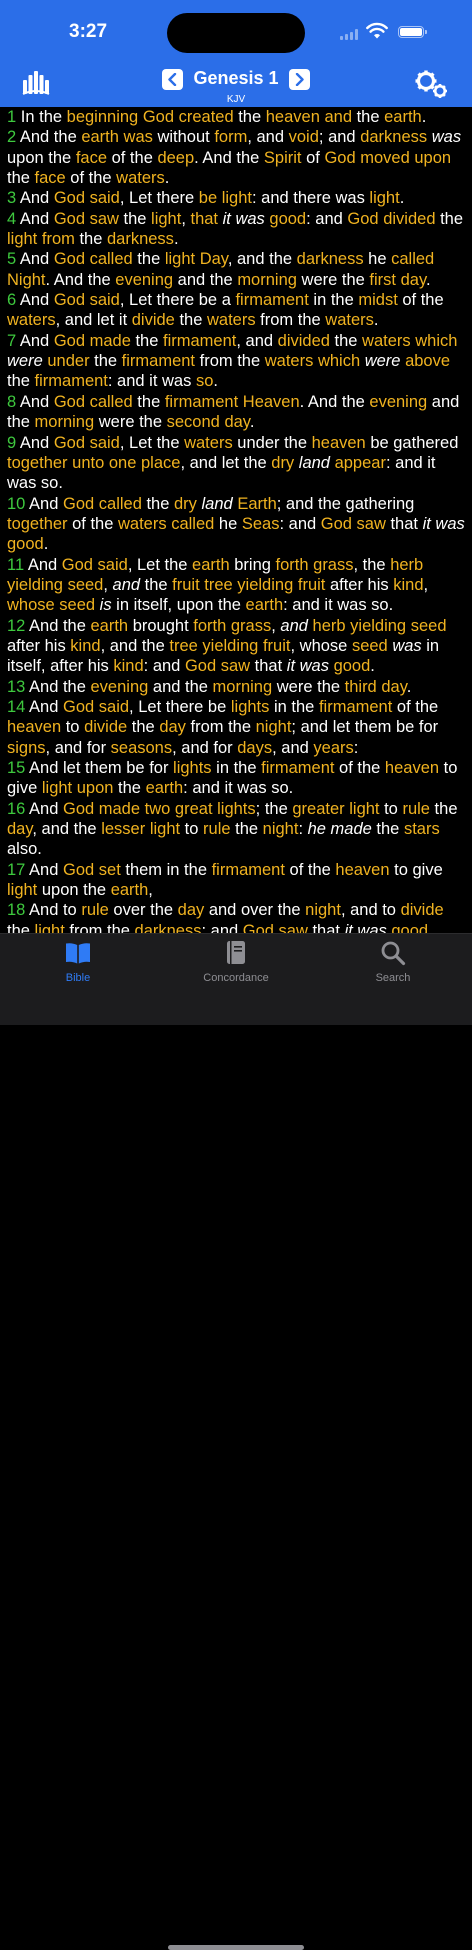 The width and height of the screenshot is (472, 1950). I want to click on linked-word: lesser, so click(123, 829).